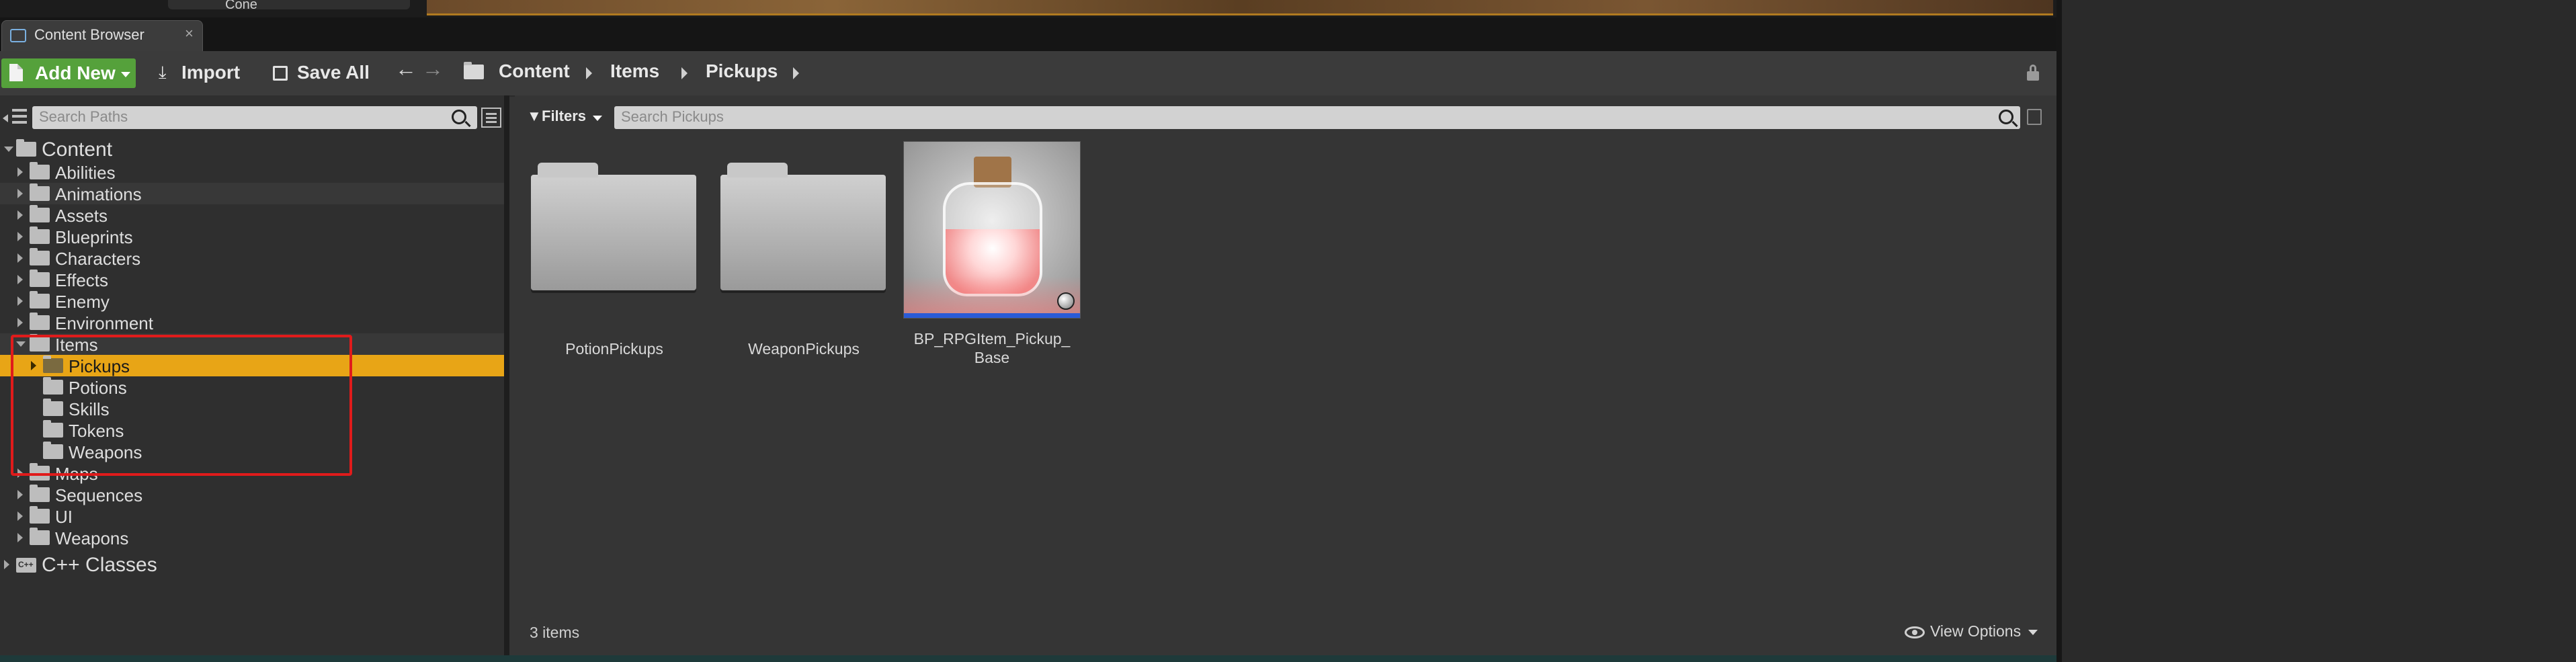 The height and width of the screenshot is (662, 2576). Describe the element at coordinates (252, 516) in the screenshot. I see `tree-item-ui: UI` at that location.